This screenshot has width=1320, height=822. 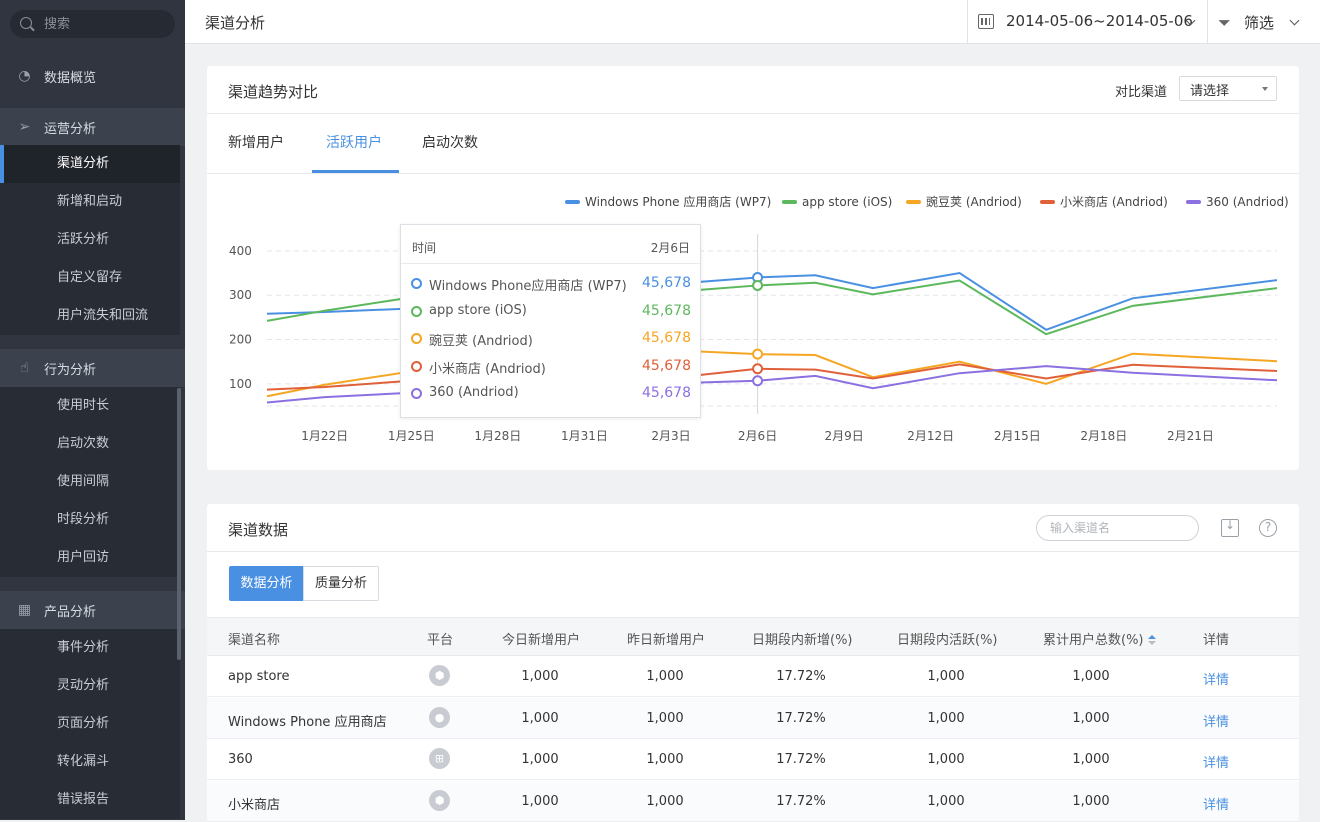 What do you see at coordinates (1117, 528) in the screenshot?
I see `channel-search-input` at bounding box center [1117, 528].